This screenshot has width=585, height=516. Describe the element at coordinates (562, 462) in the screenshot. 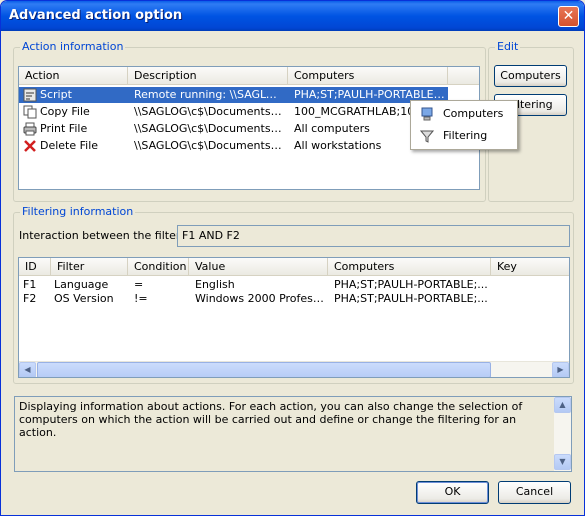

I see `scroll-down-icon: ▼` at that location.